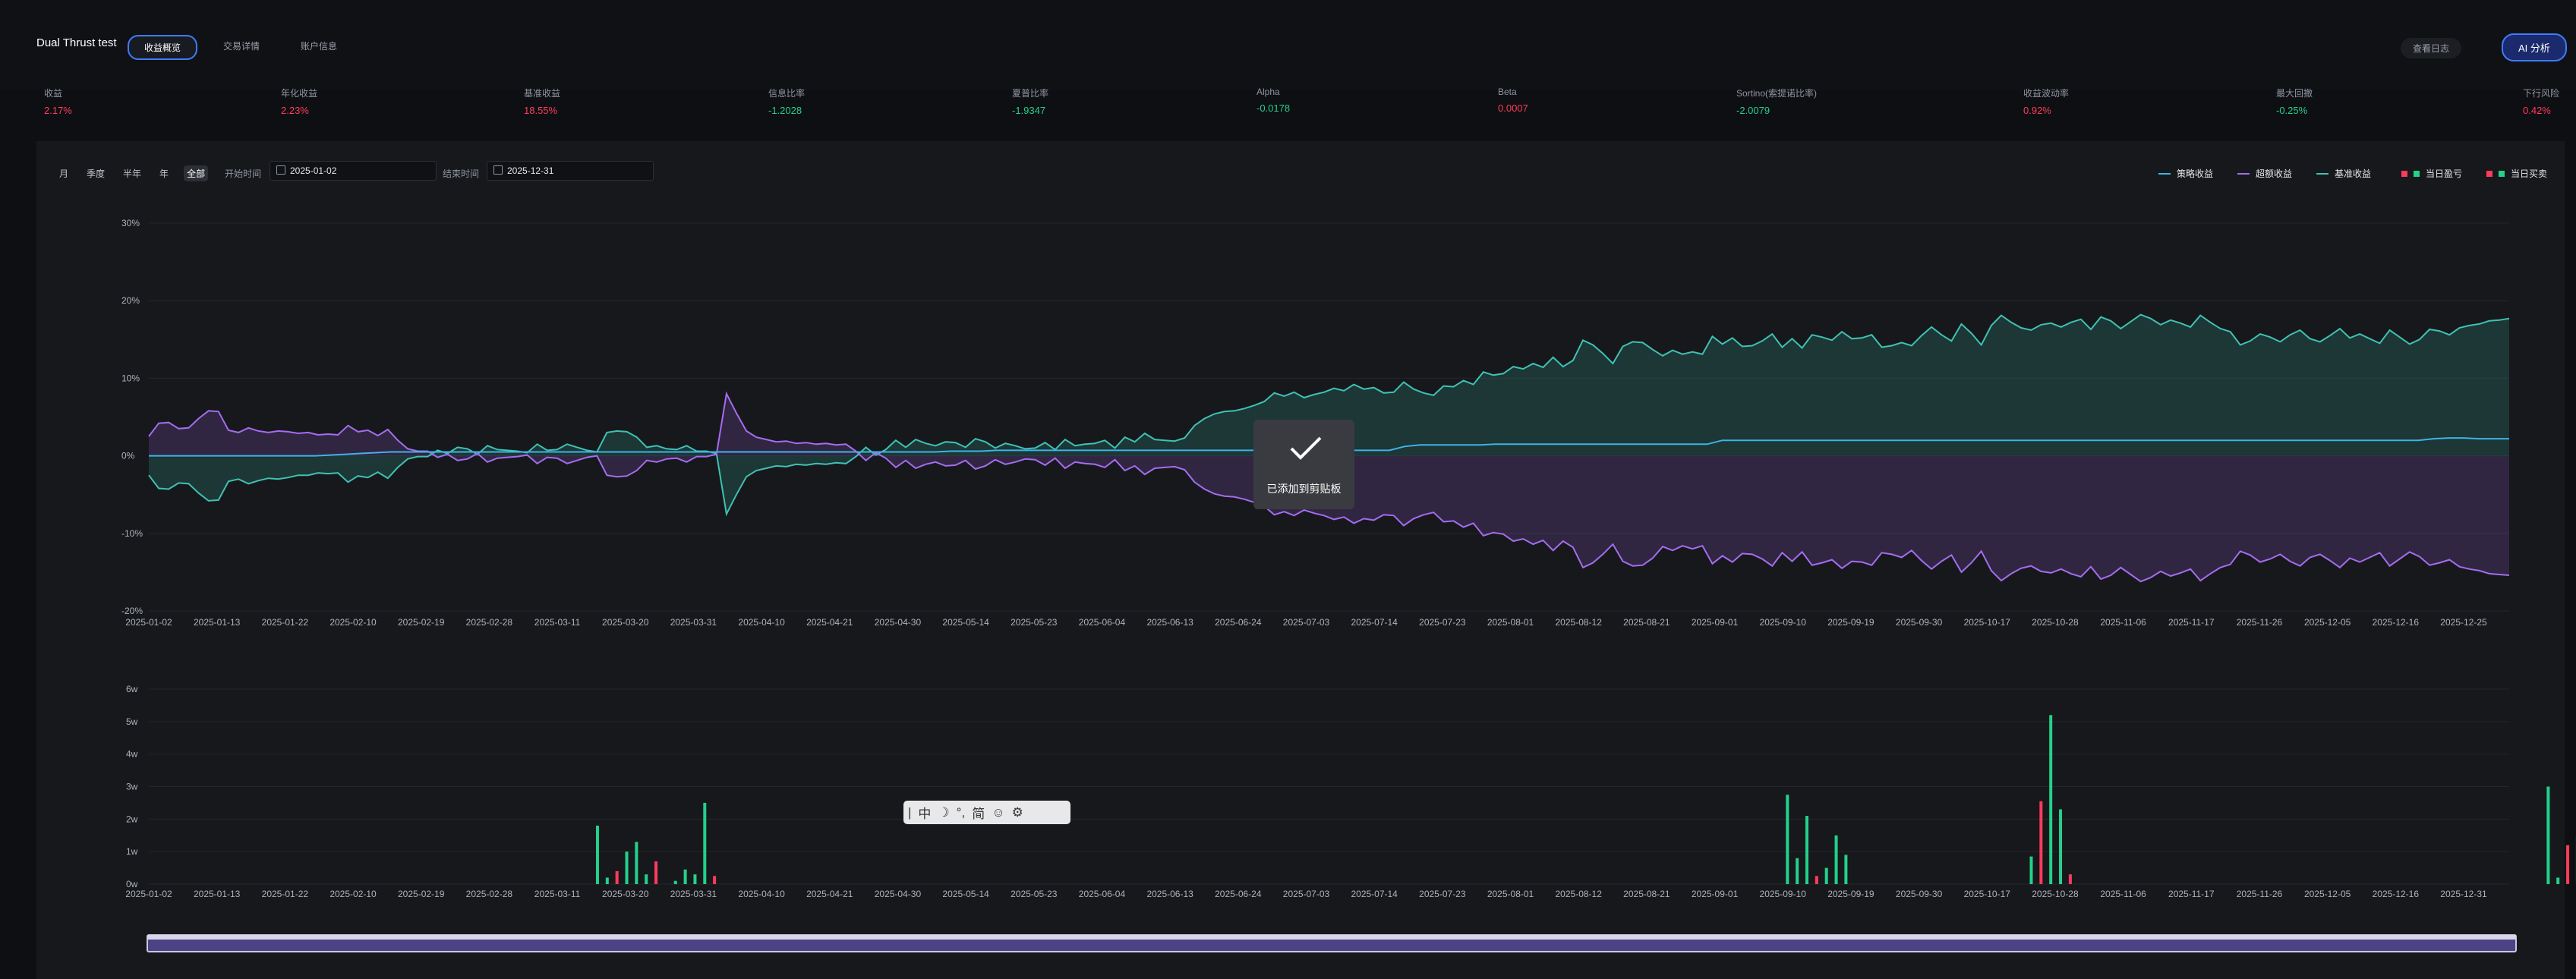 The image size is (2576, 979). Describe the element at coordinates (132, 611) in the screenshot. I see `y-tick-label: -20%` at that location.